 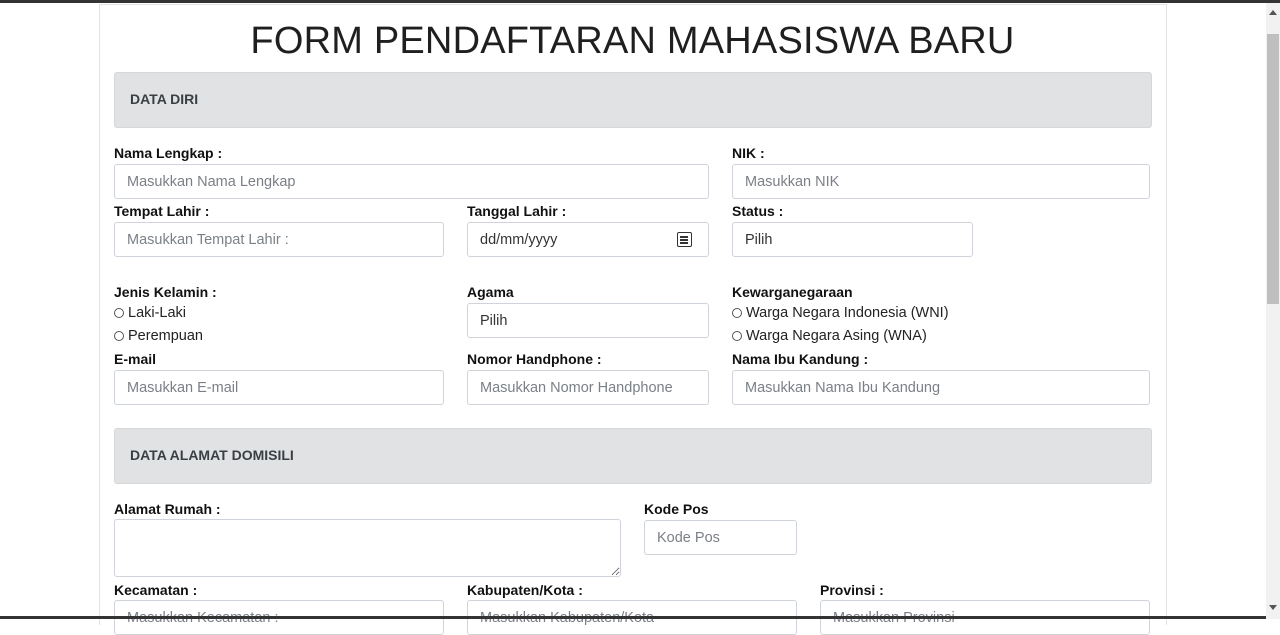 I want to click on radio-label: Perempuan, so click(x=165, y=336).